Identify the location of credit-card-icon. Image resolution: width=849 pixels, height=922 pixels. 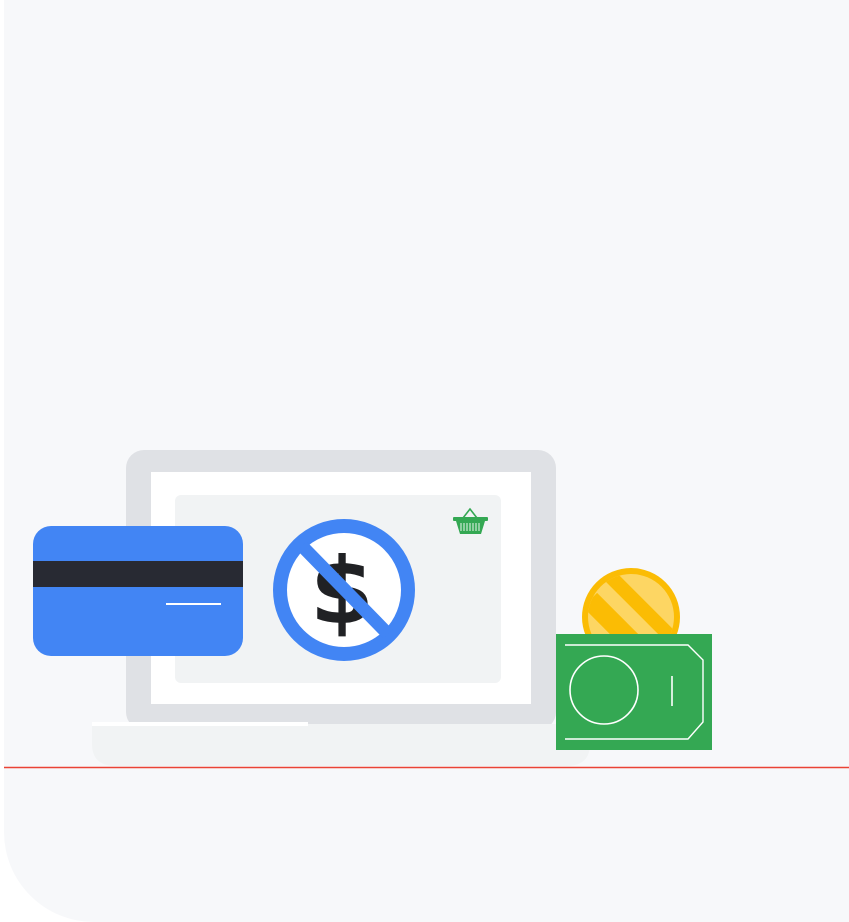
(138, 591).